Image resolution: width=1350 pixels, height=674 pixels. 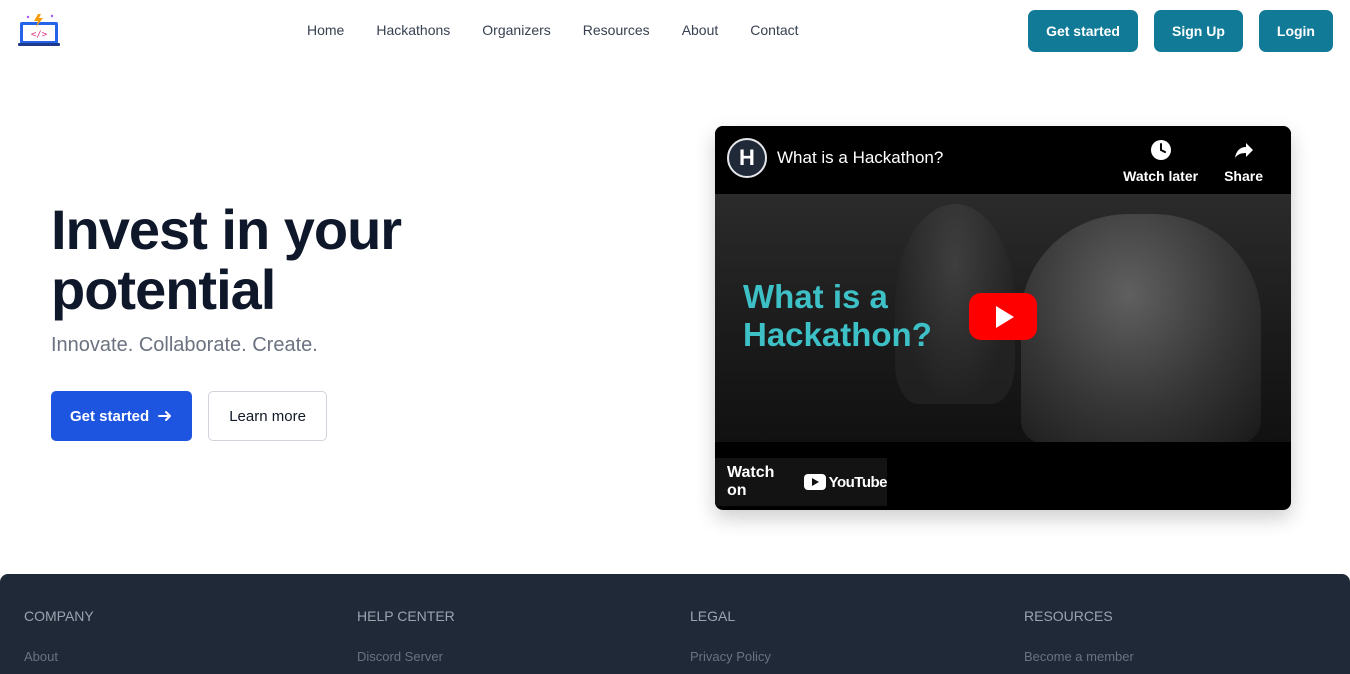 I want to click on site-logo-icon: </>, so click(x=40, y=30).